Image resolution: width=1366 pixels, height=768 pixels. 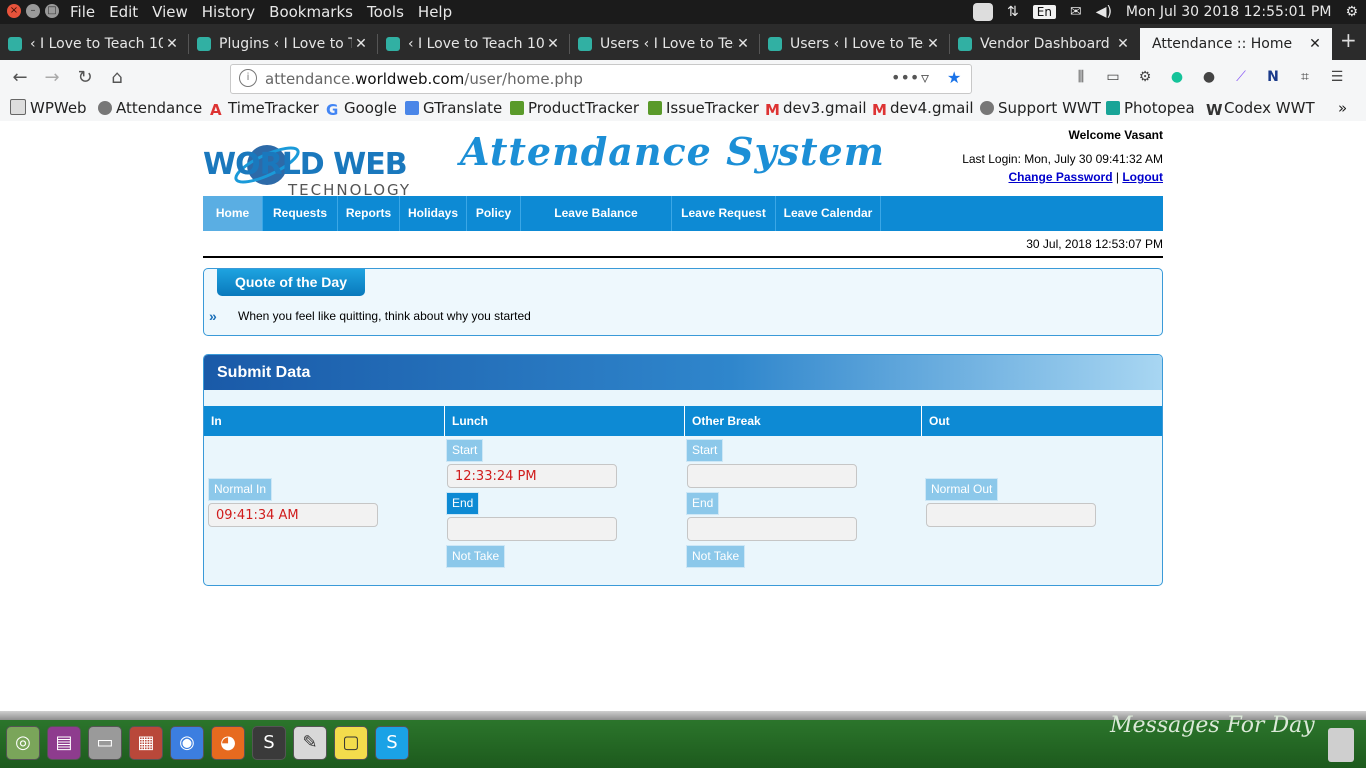 What do you see at coordinates (283, 44) in the screenshot?
I see `browser-tab: Plugins ‹ I Love to T ✕` at bounding box center [283, 44].